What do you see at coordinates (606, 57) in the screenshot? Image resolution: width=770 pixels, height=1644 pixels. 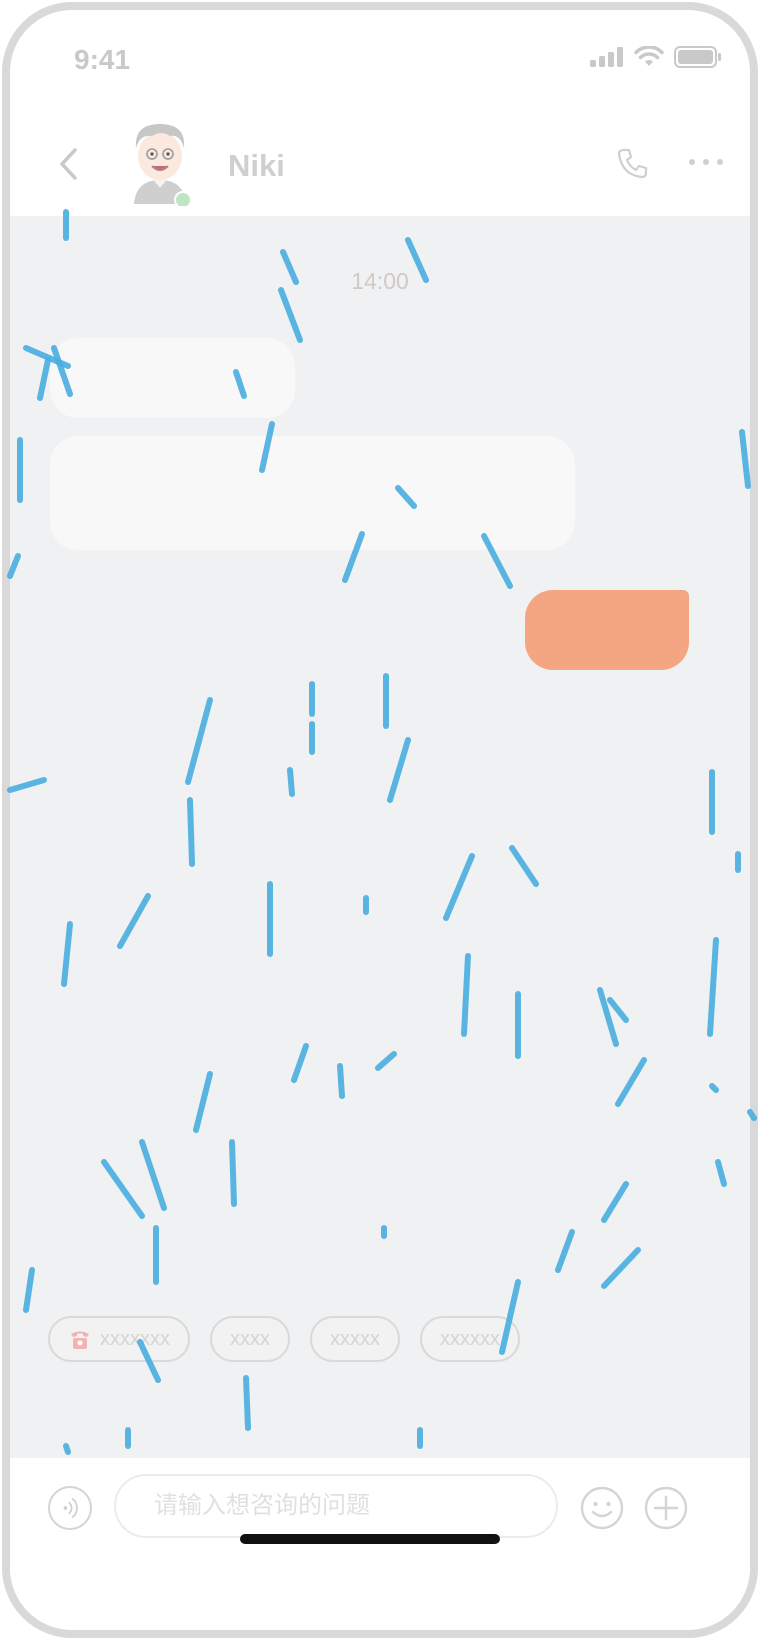 I see `signal-icon` at bounding box center [606, 57].